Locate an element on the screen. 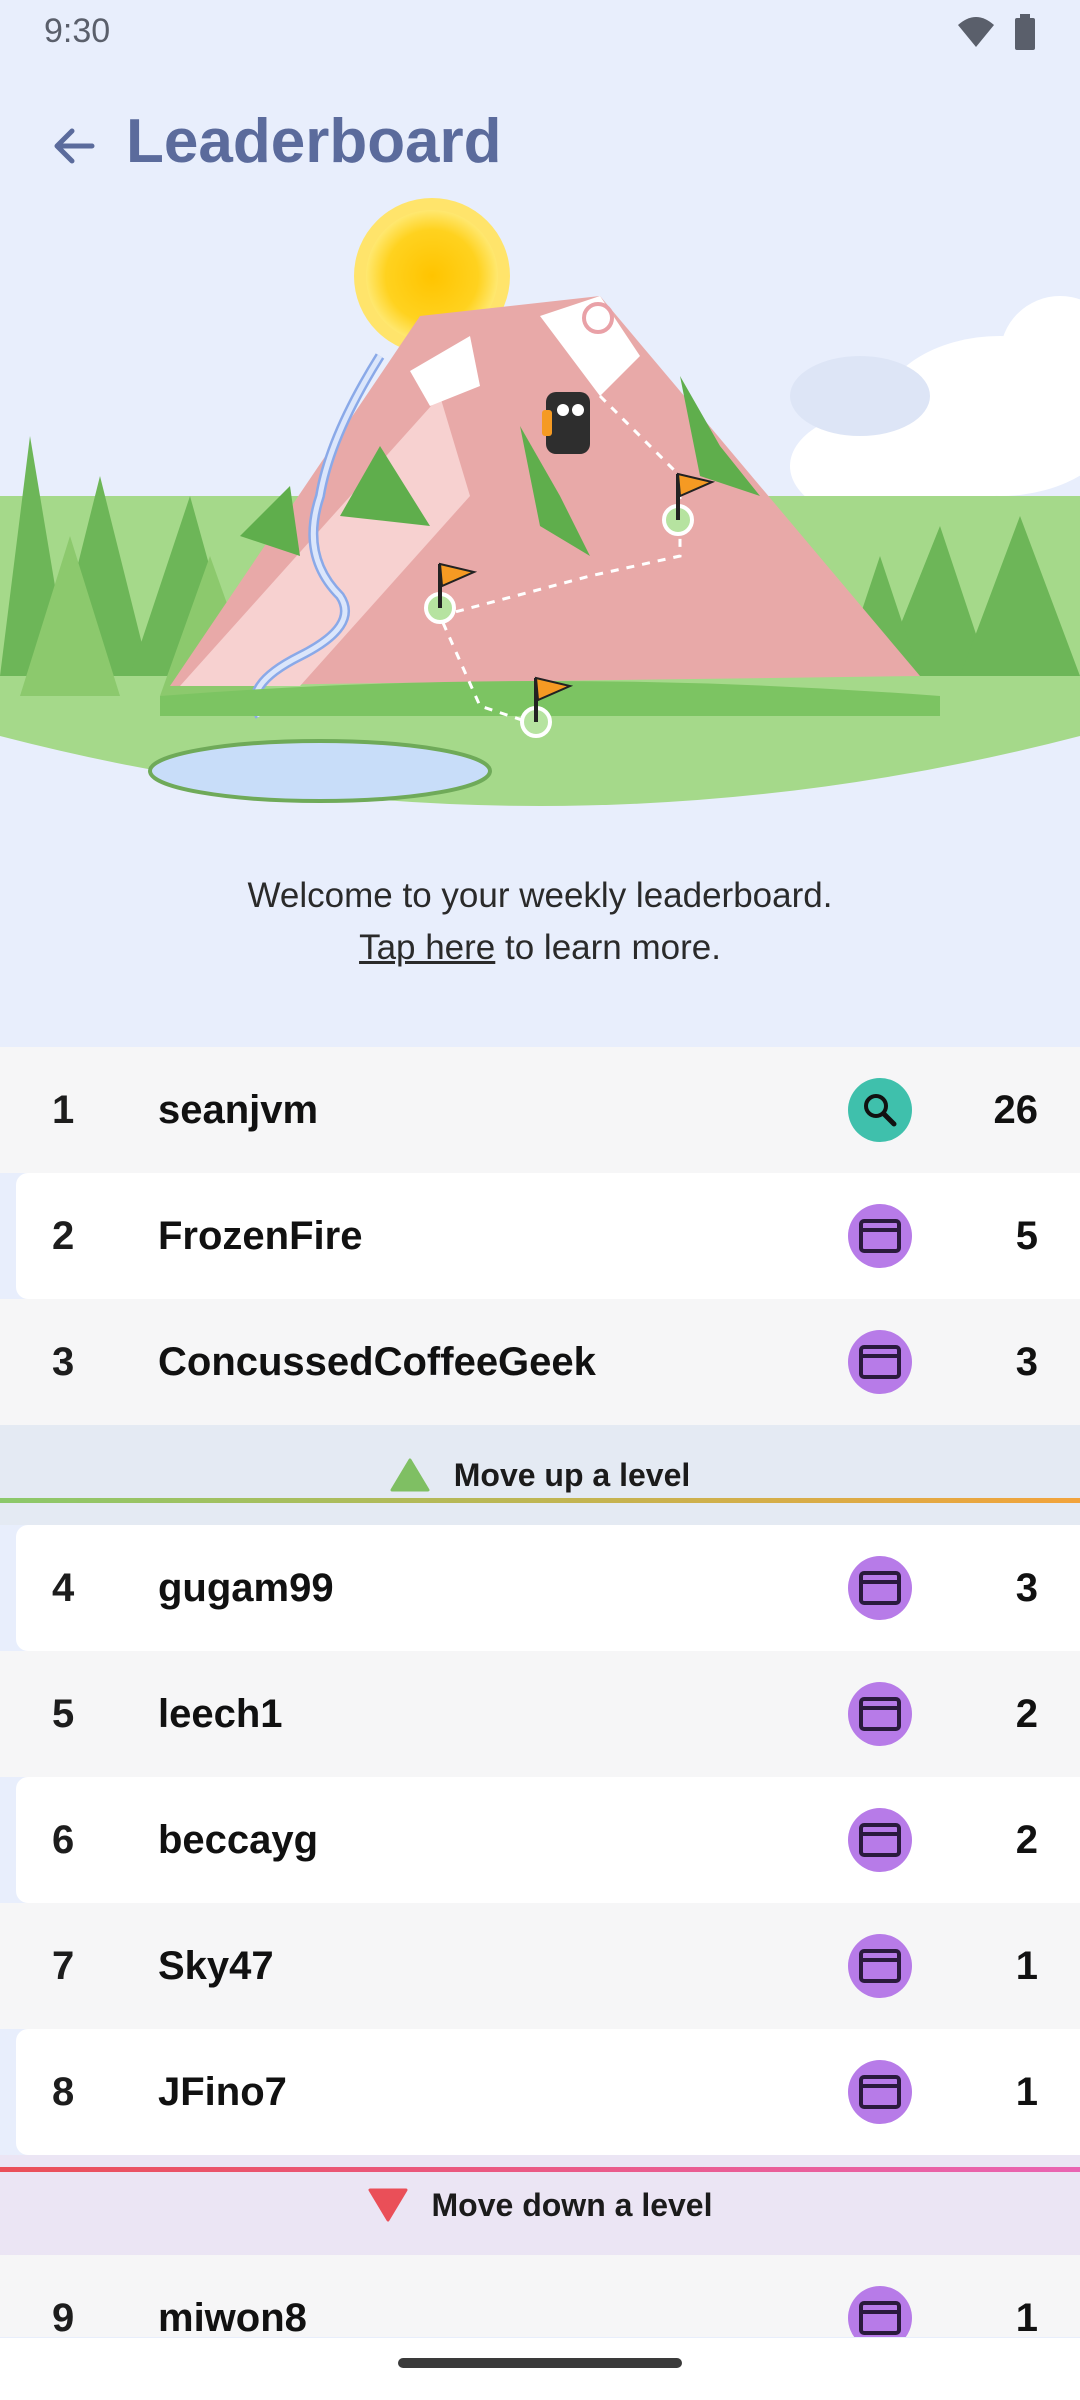 The image size is (1080, 2400). climber-character-icon is located at coordinates (566, 423).